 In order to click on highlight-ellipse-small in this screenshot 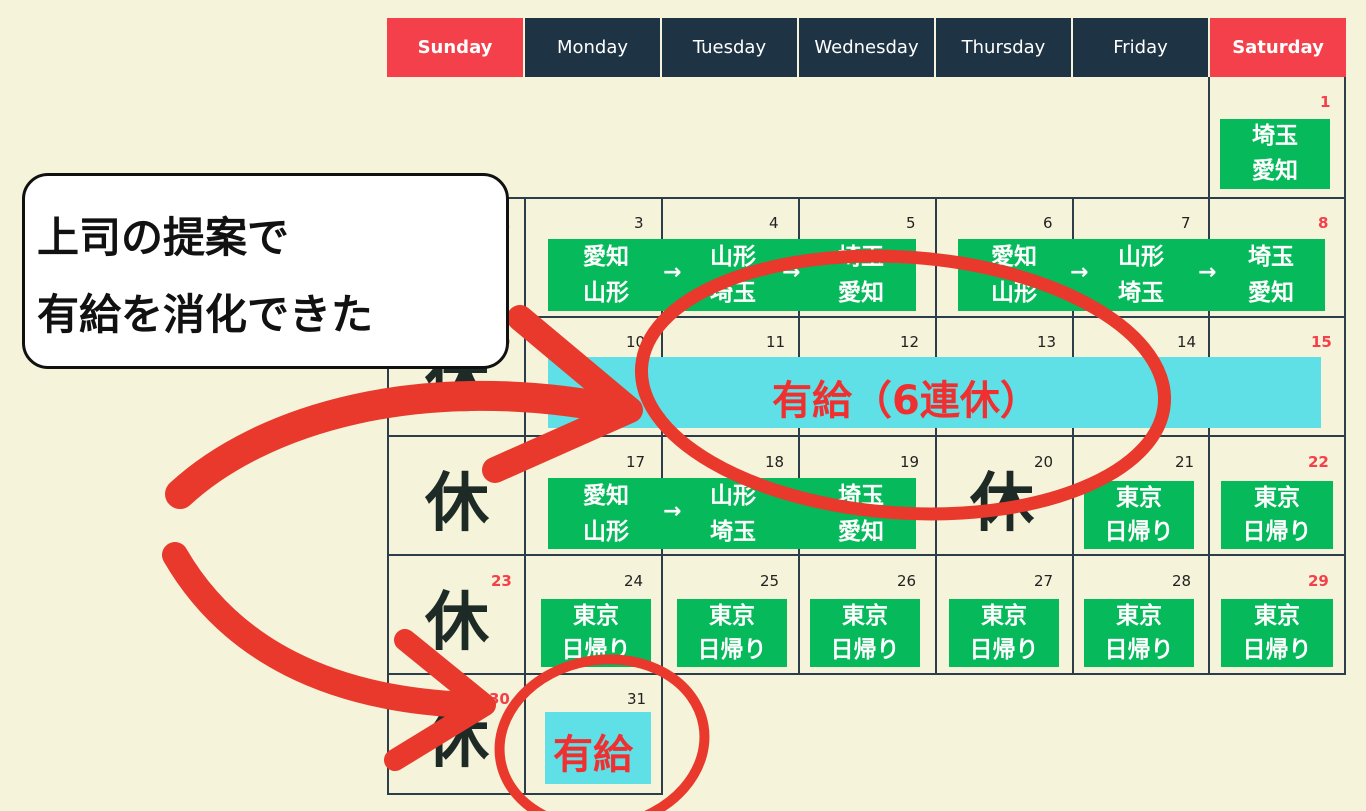, I will do `click(602, 732)`.